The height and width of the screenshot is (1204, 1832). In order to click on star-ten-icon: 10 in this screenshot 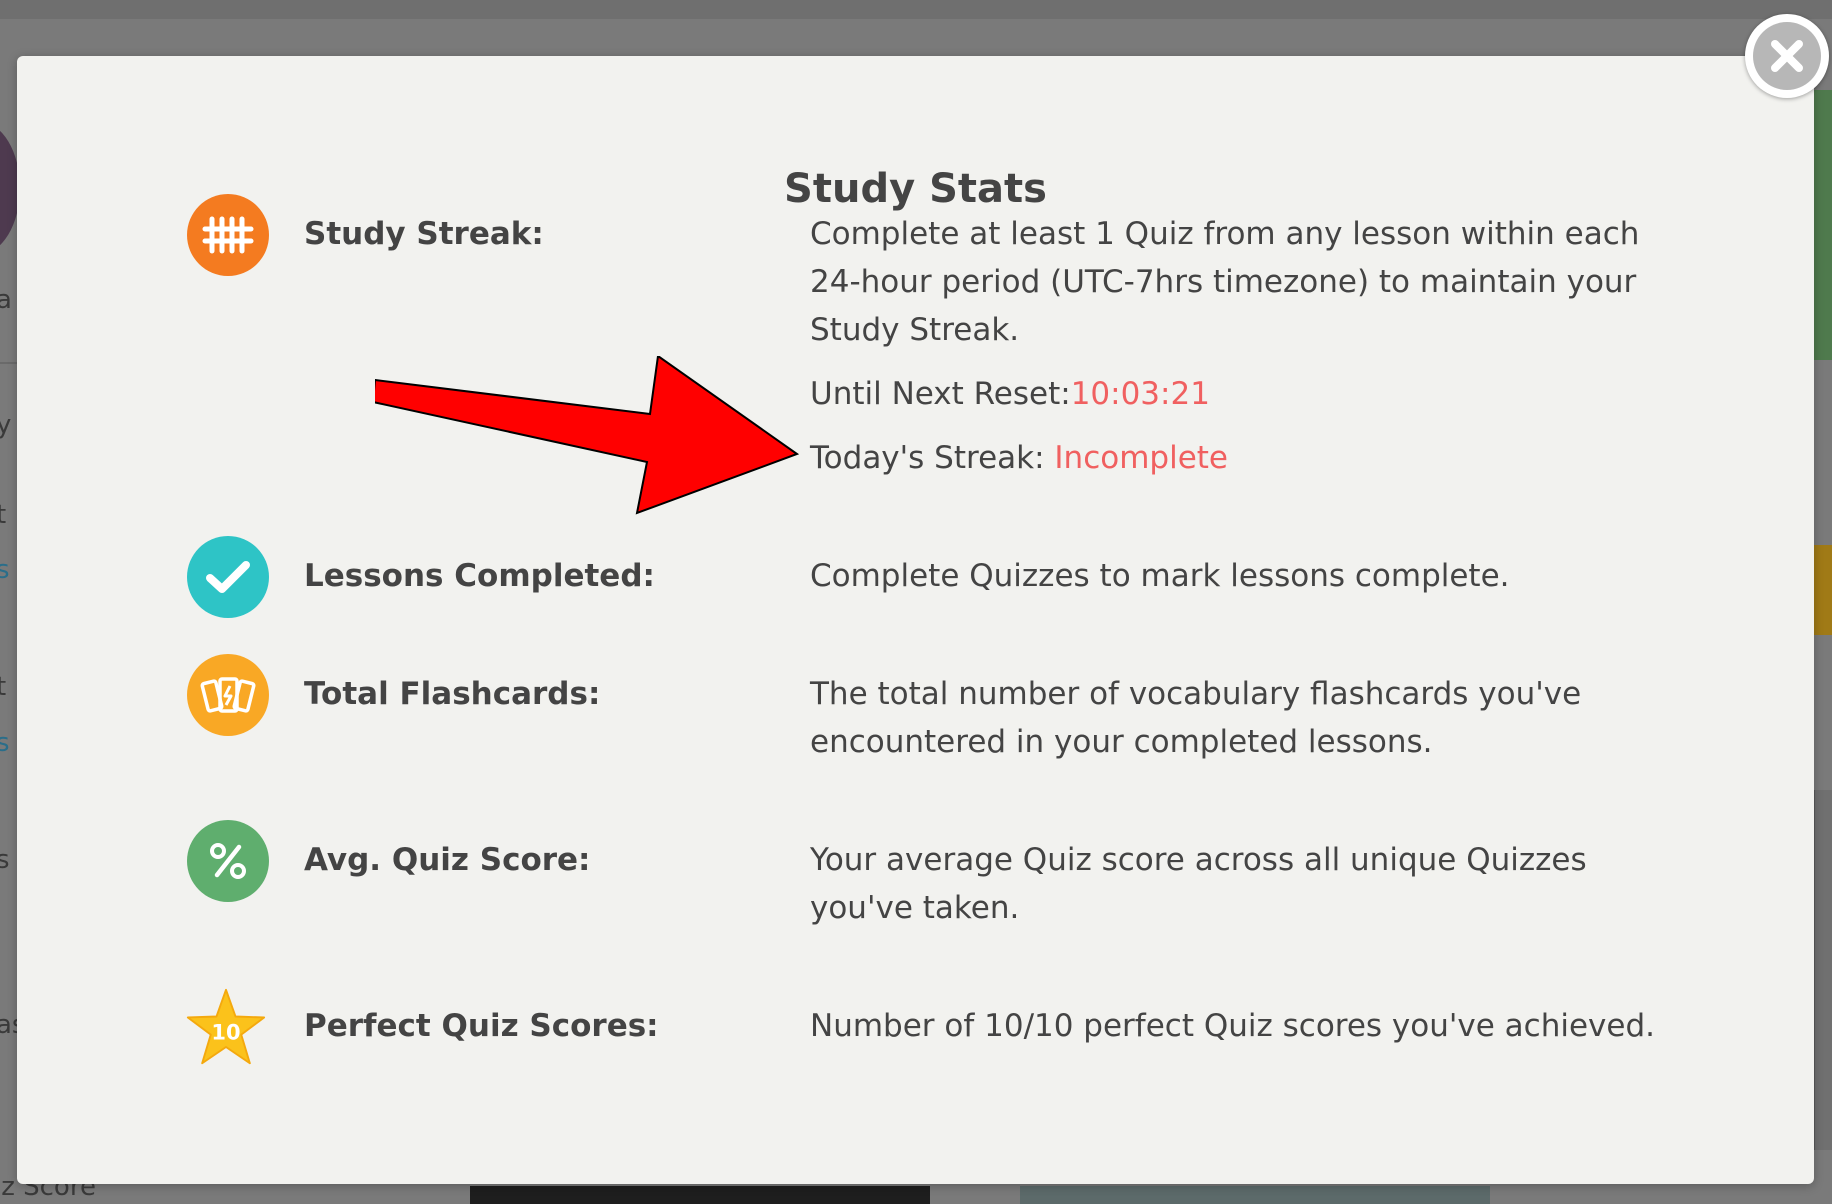, I will do `click(226, 1027)`.